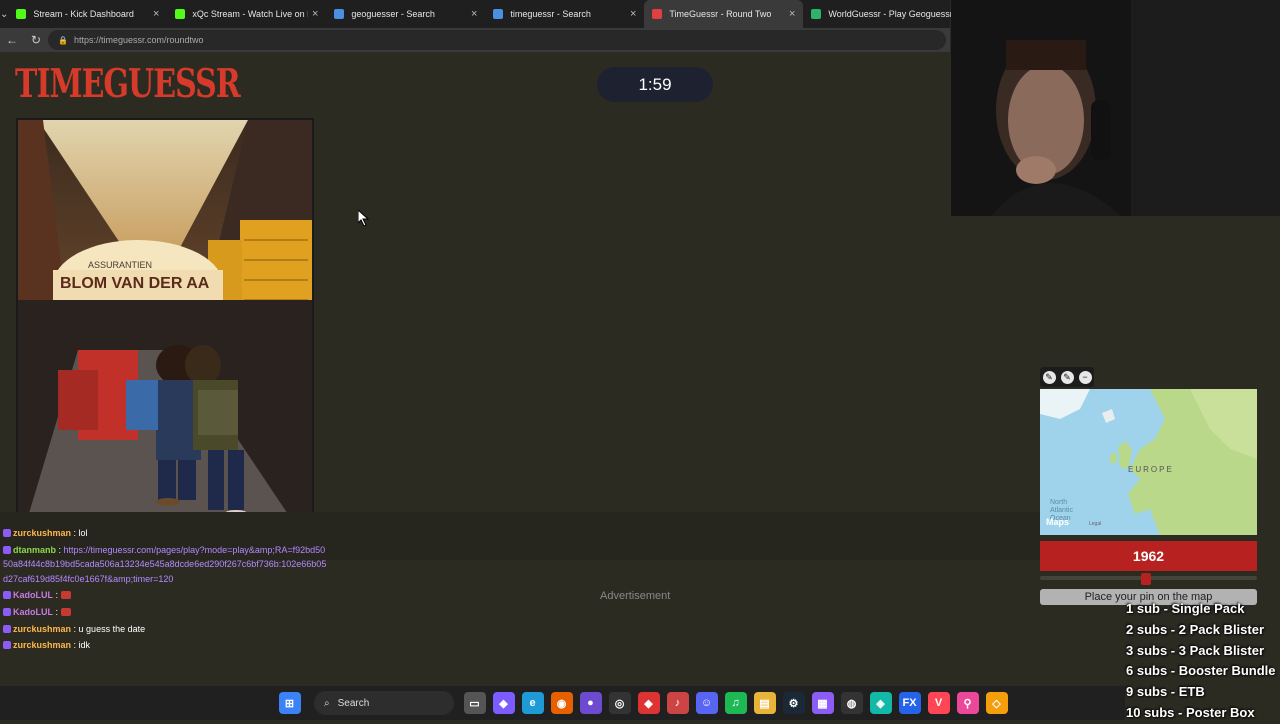 Image resolution: width=1280 pixels, height=724 pixels. I want to click on steam-icon: ⚙, so click(793, 703).